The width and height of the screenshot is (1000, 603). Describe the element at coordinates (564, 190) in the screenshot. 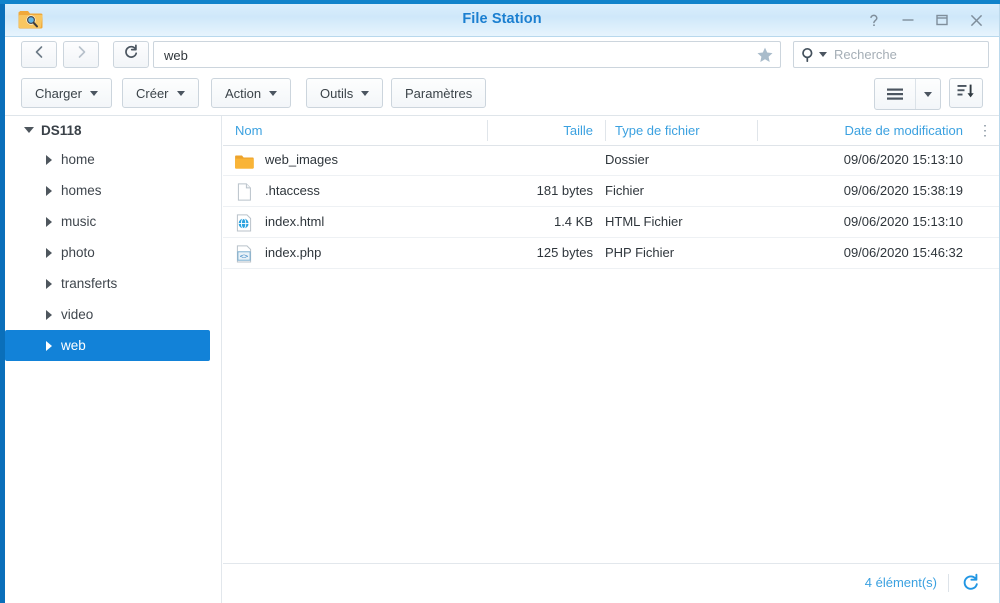

I see `file-size-cell: 181 bytes` at that location.